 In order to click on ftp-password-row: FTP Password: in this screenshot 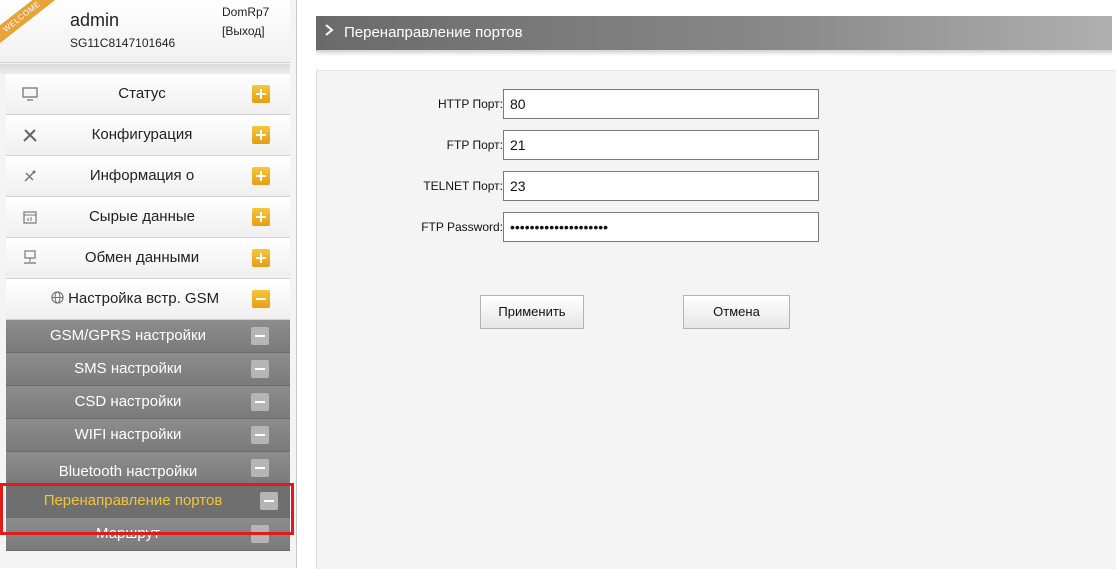, I will do `click(716, 227)`.